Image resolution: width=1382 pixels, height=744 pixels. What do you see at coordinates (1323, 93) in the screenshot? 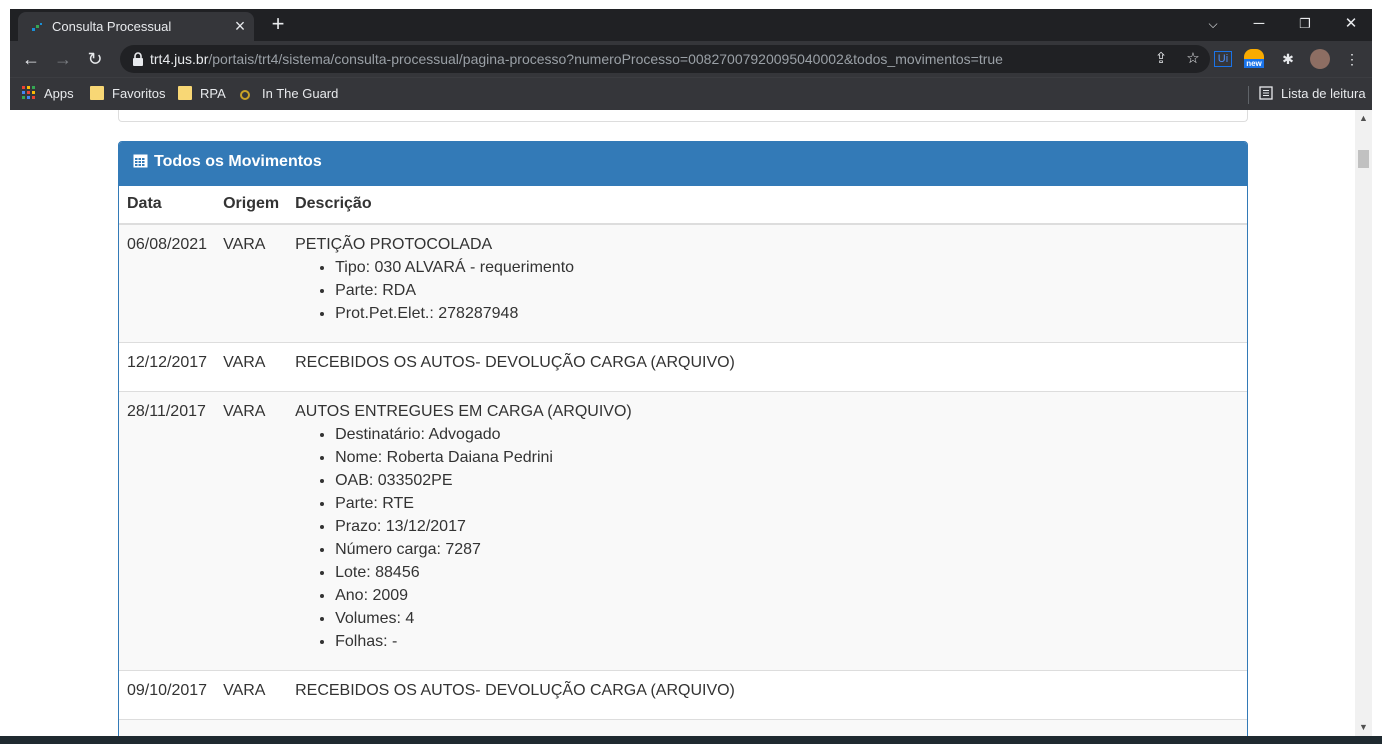
I see `reading-list-label: Lista de leitura` at bounding box center [1323, 93].